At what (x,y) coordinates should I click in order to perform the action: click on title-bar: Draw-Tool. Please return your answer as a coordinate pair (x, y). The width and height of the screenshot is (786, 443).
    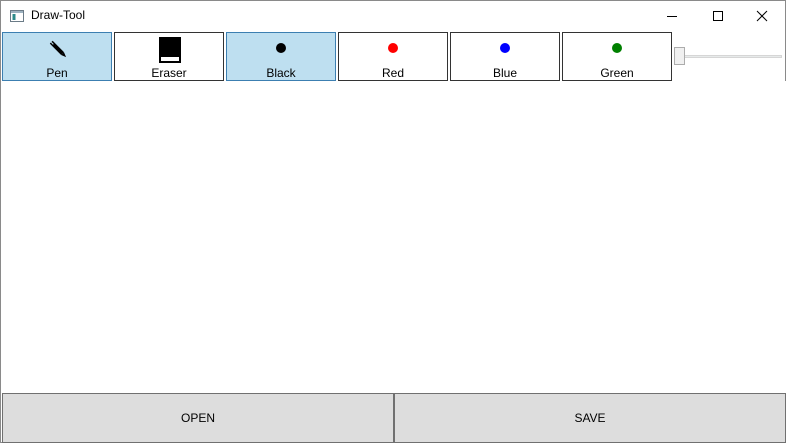
    Looking at the image, I should click on (393, 16).